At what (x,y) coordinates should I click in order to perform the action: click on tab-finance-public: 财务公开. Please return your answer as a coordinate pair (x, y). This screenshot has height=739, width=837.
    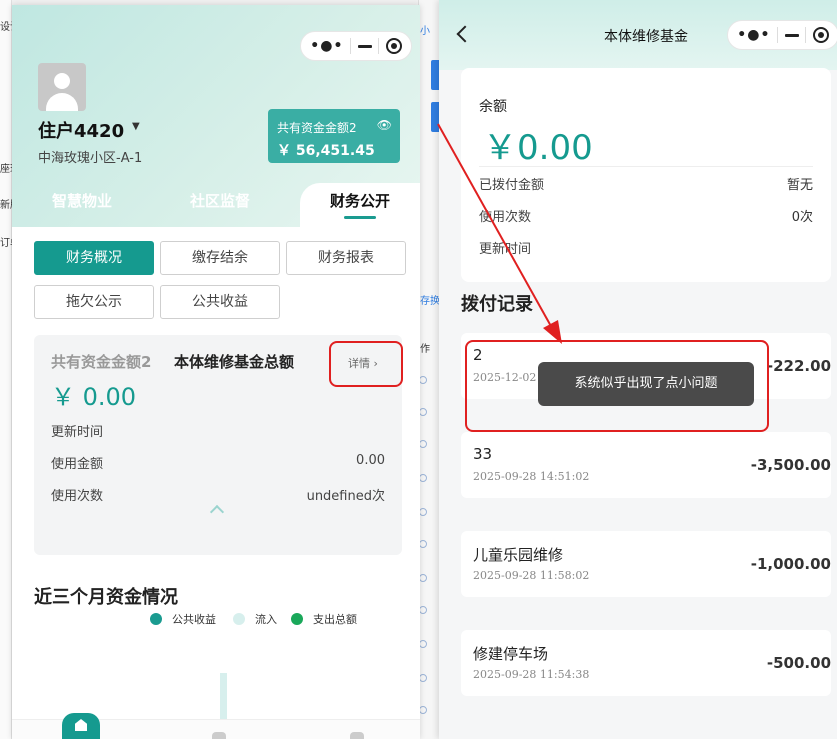
    Looking at the image, I should click on (360, 205).